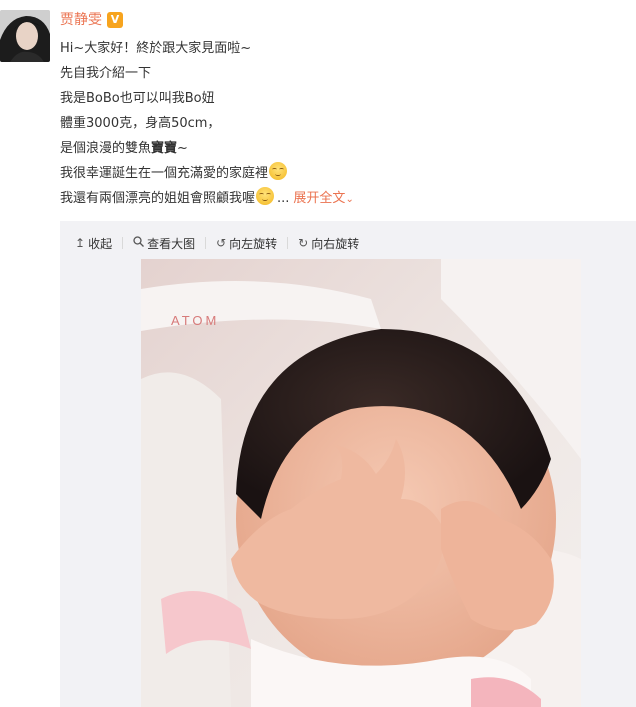  What do you see at coordinates (221, 243) in the screenshot?
I see `rotate-left-icon: ↺` at bounding box center [221, 243].